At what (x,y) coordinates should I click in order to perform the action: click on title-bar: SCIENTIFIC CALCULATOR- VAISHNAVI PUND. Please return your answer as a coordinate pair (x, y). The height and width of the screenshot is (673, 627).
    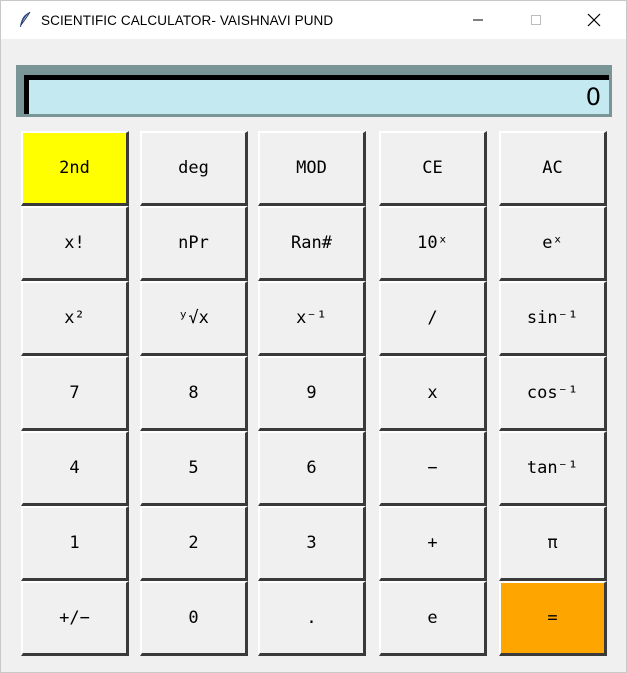
    Looking at the image, I should click on (313, 20).